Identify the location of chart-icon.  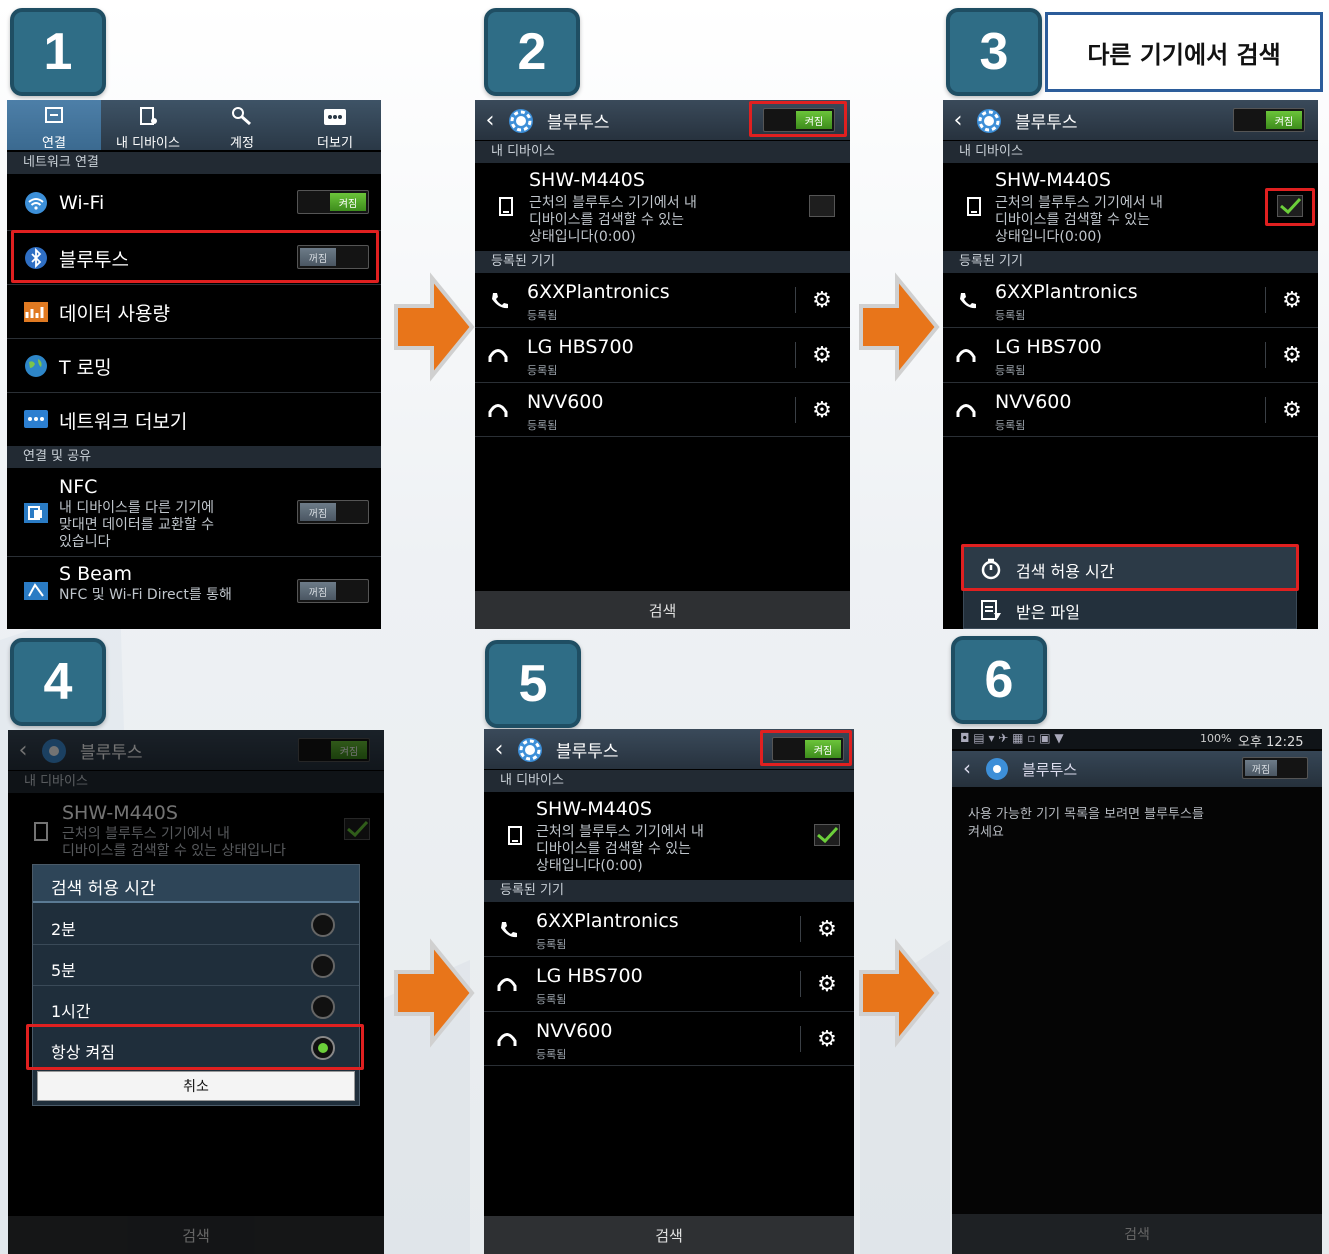
(36, 312).